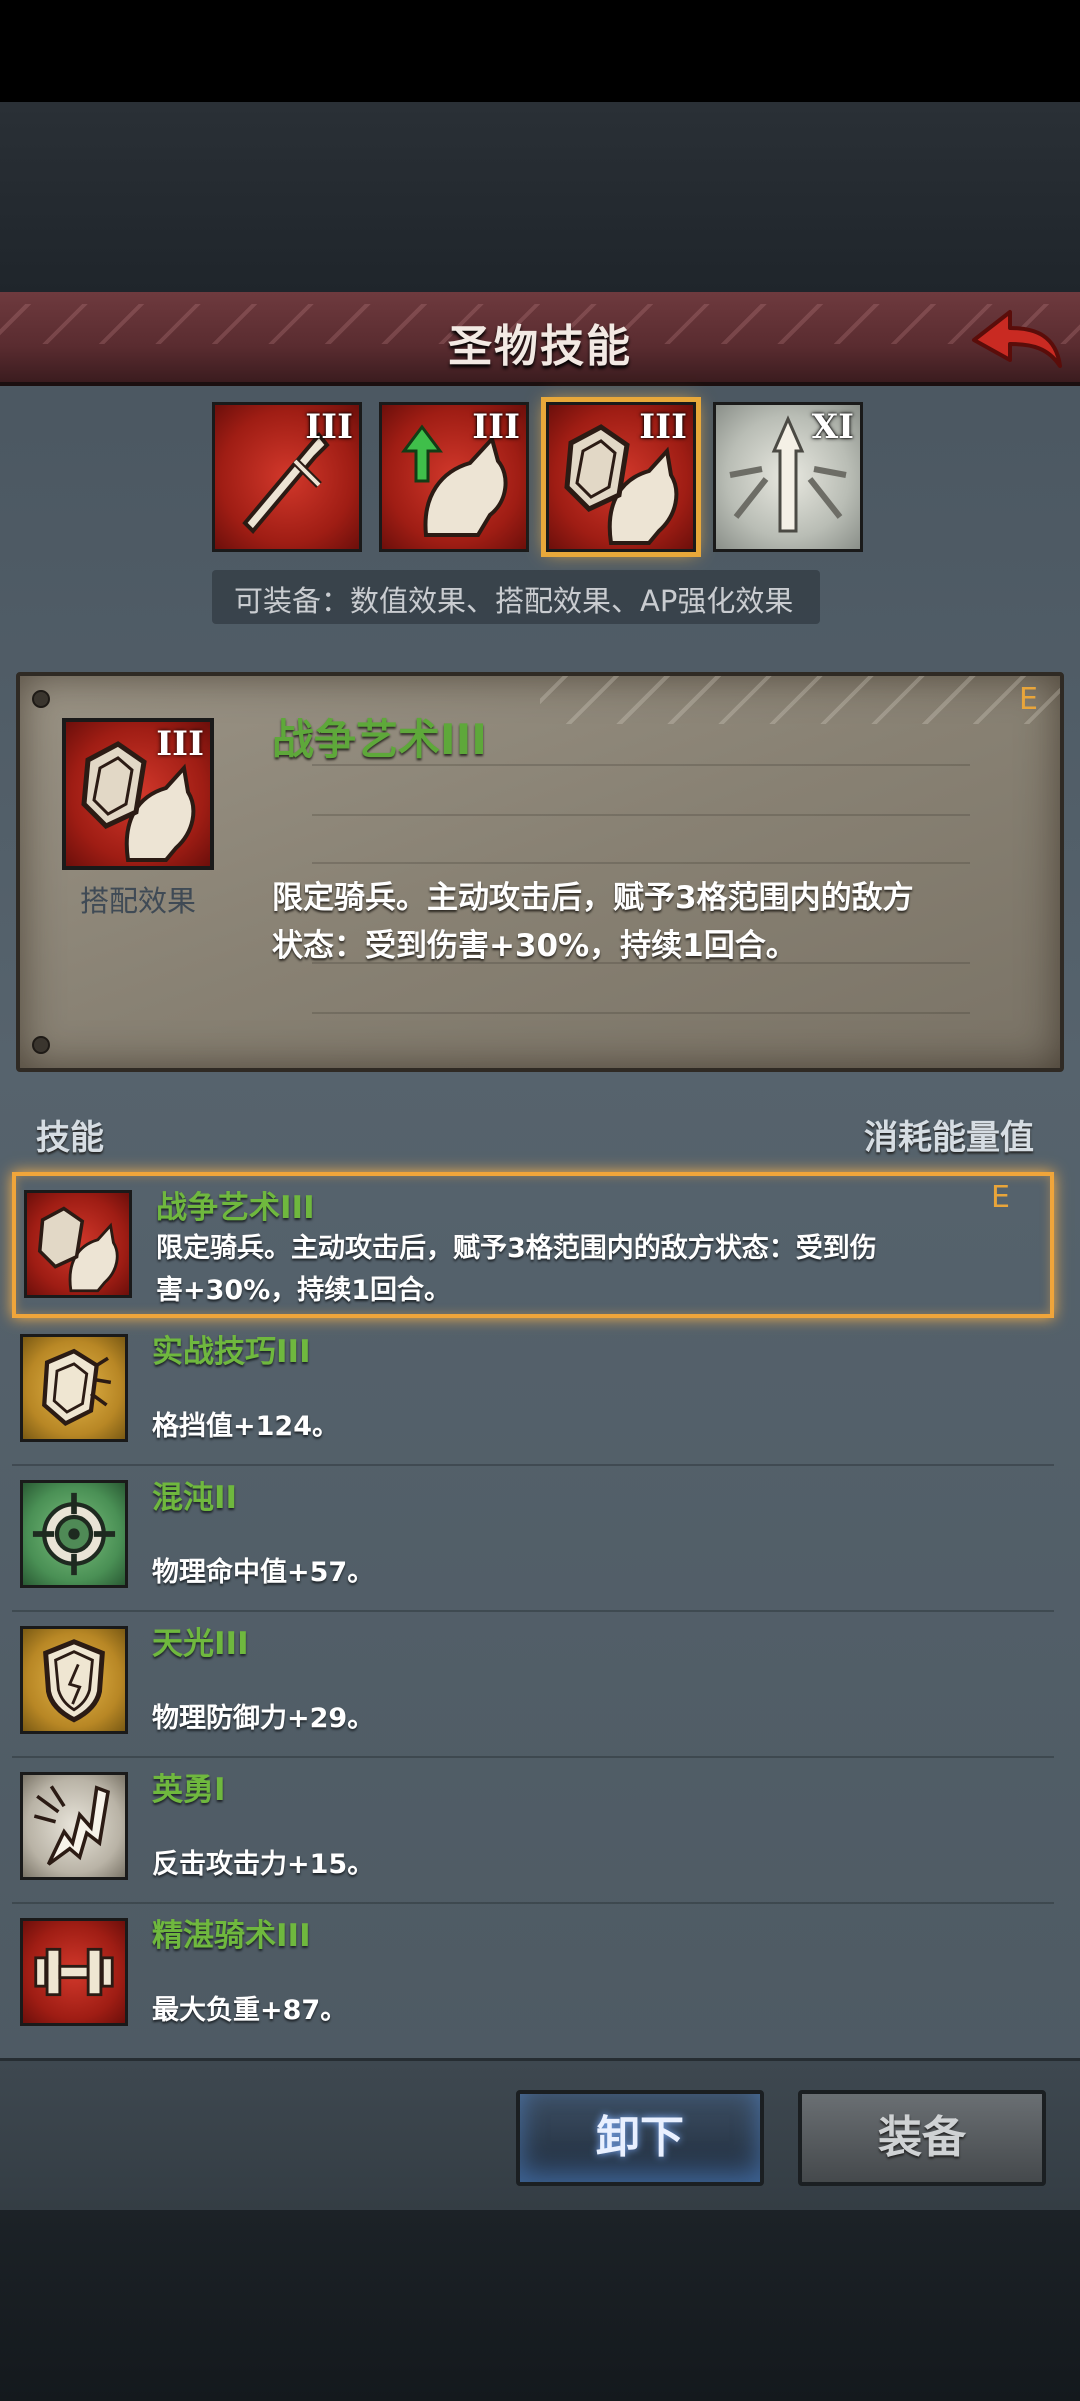 The image size is (1080, 2401). I want to click on skill-description: 限定骑兵。主动攻击后，赋予3格范围内的敌方状态：受到伤 害+30%，持续1回合。, so click(536, 1270).